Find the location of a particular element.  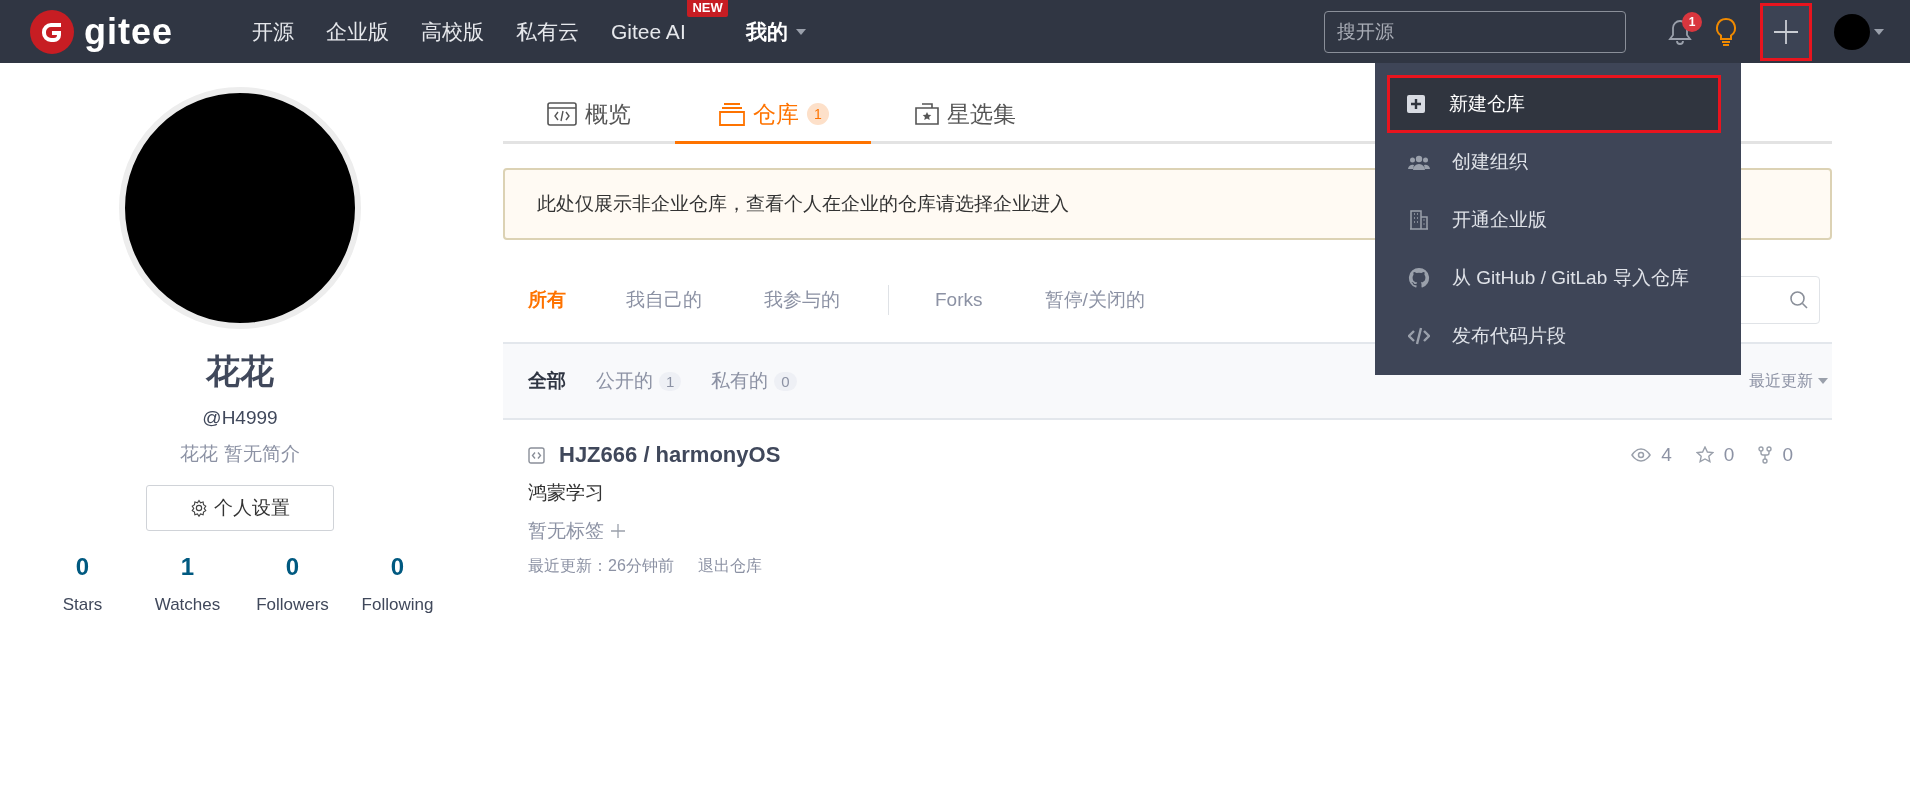

building-icon is located at coordinates (1419, 220).